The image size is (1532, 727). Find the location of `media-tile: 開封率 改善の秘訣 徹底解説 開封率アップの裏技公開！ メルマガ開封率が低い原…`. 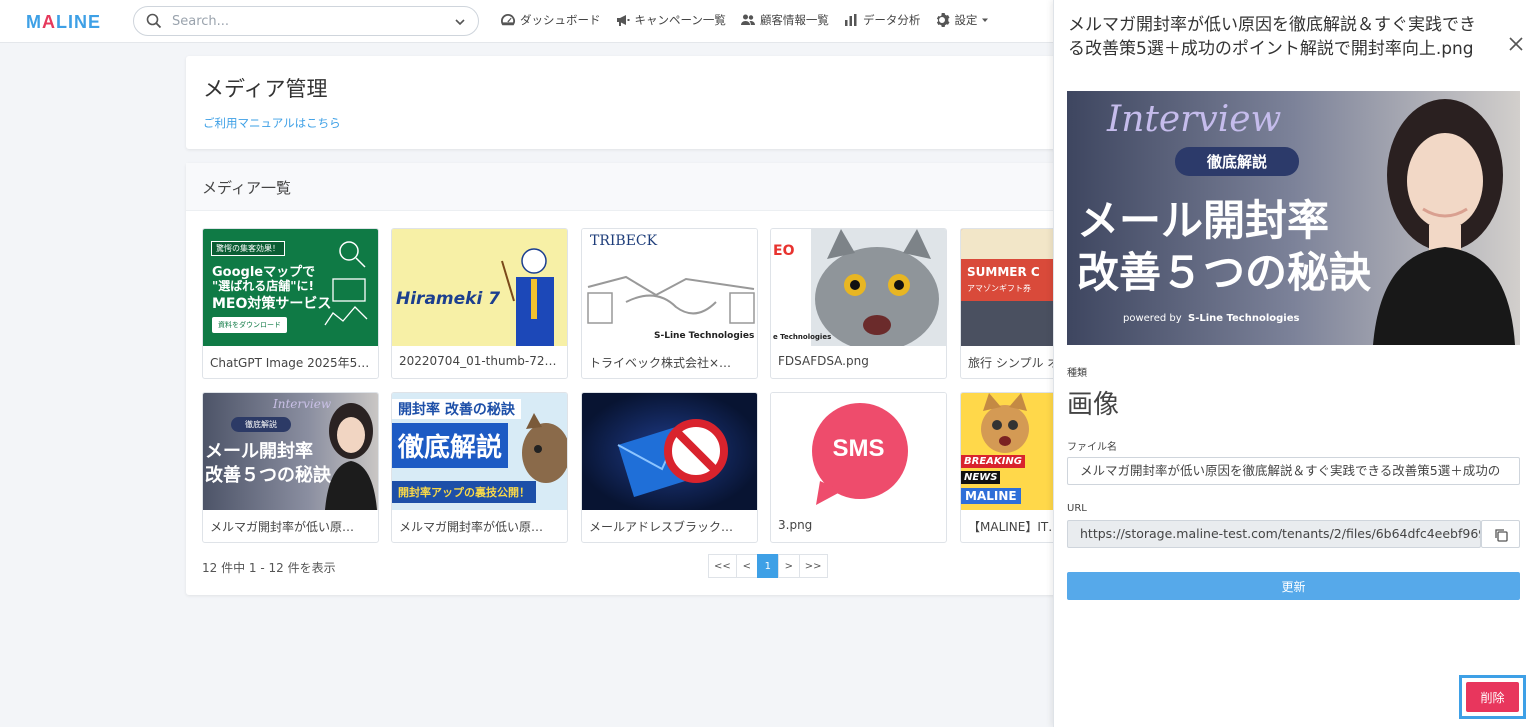

media-tile: 開封率 改善の秘訣 徹底解説 開封率アップの裏技公開！ メルマガ開封率が低い原… is located at coordinates (479, 467).